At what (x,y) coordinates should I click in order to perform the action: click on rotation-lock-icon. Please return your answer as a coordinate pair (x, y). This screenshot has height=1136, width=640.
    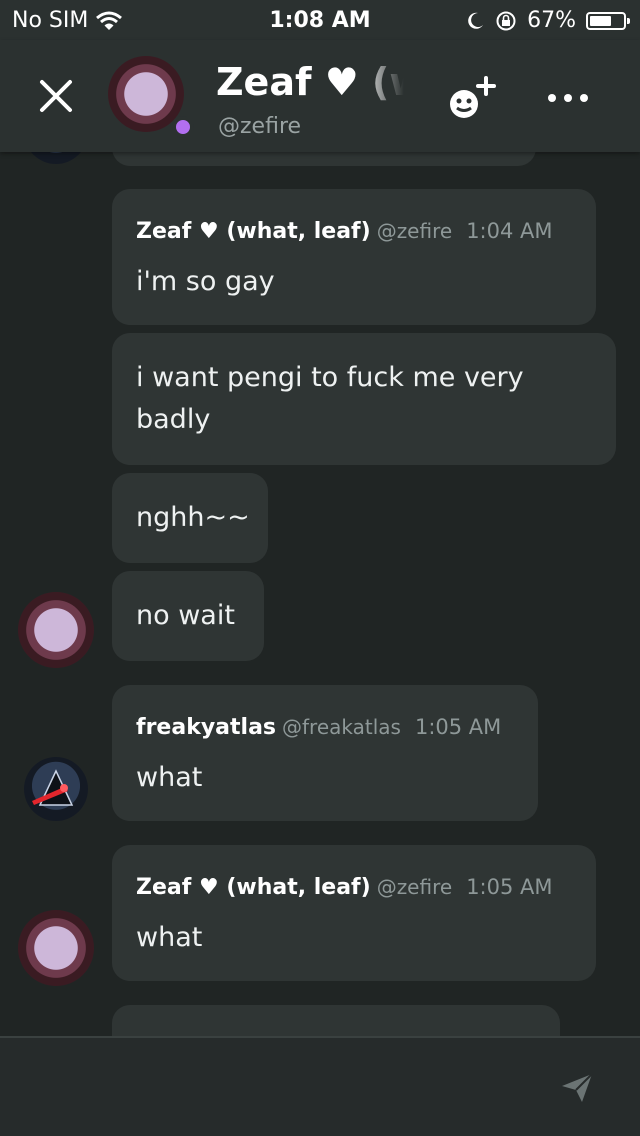
    Looking at the image, I should click on (506, 20).